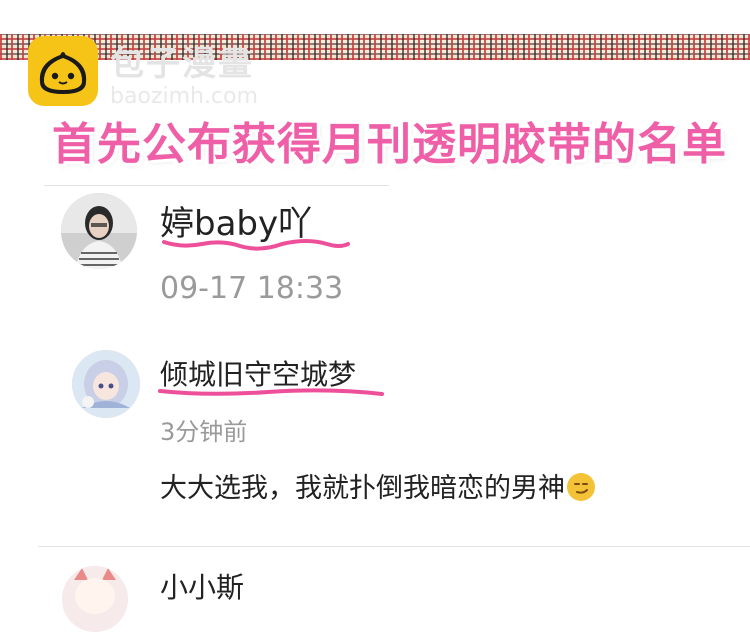  Describe the element at coordinates (182, 64) in the screenshot. I see `watermark-title: 包子漫畫` at that location.